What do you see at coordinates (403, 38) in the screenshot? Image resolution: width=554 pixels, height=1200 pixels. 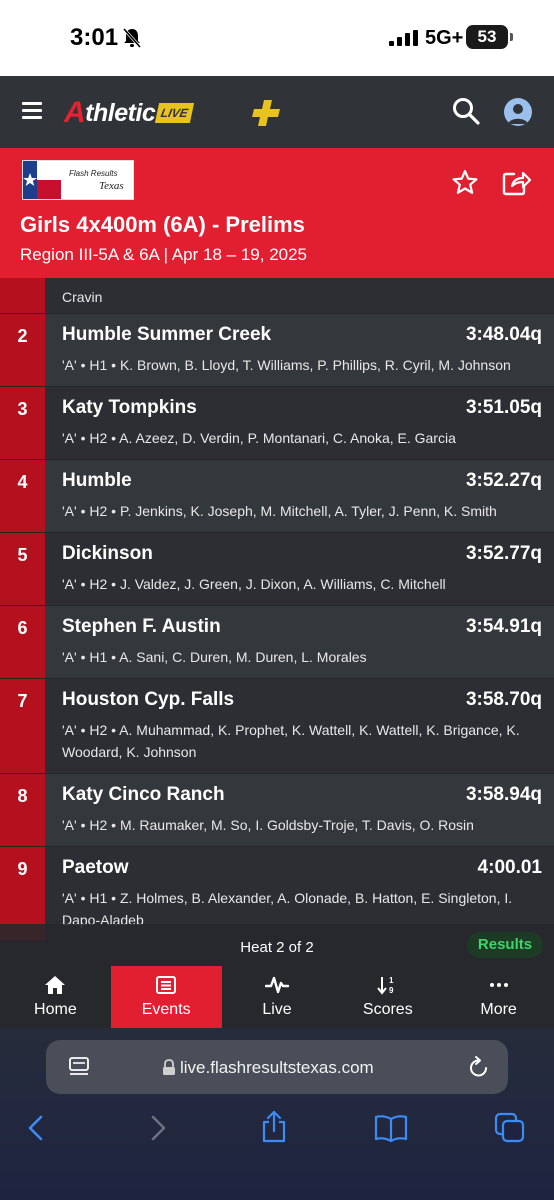 I see `signal-icon` at bounding box center [403, 38].